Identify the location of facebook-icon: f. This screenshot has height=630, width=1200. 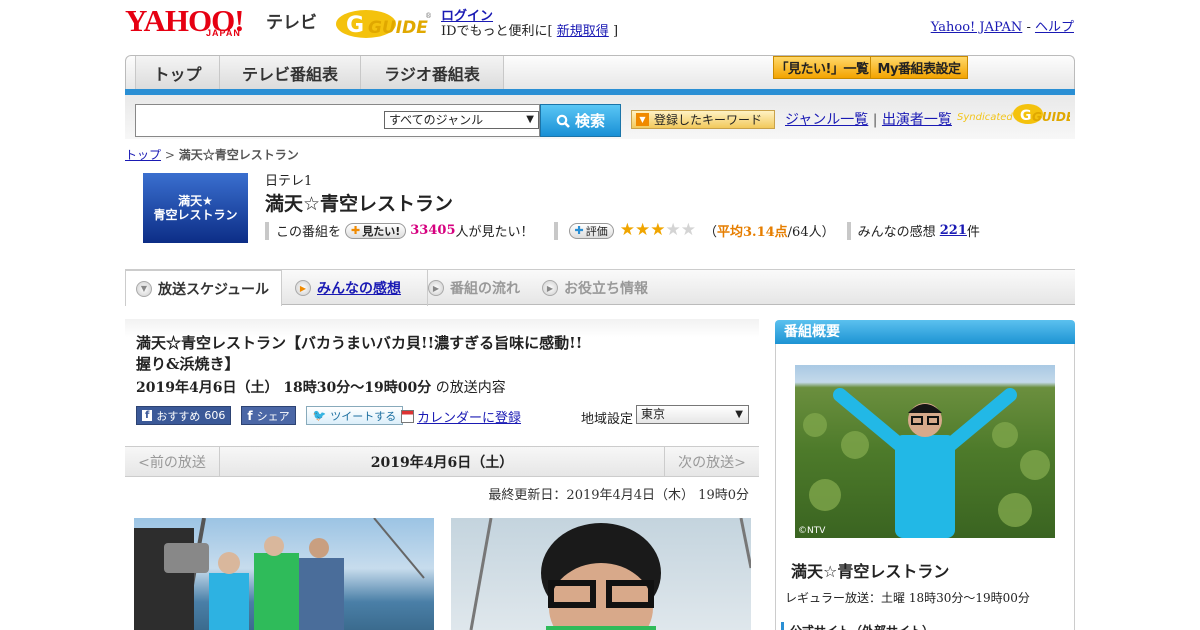
(250, 415).